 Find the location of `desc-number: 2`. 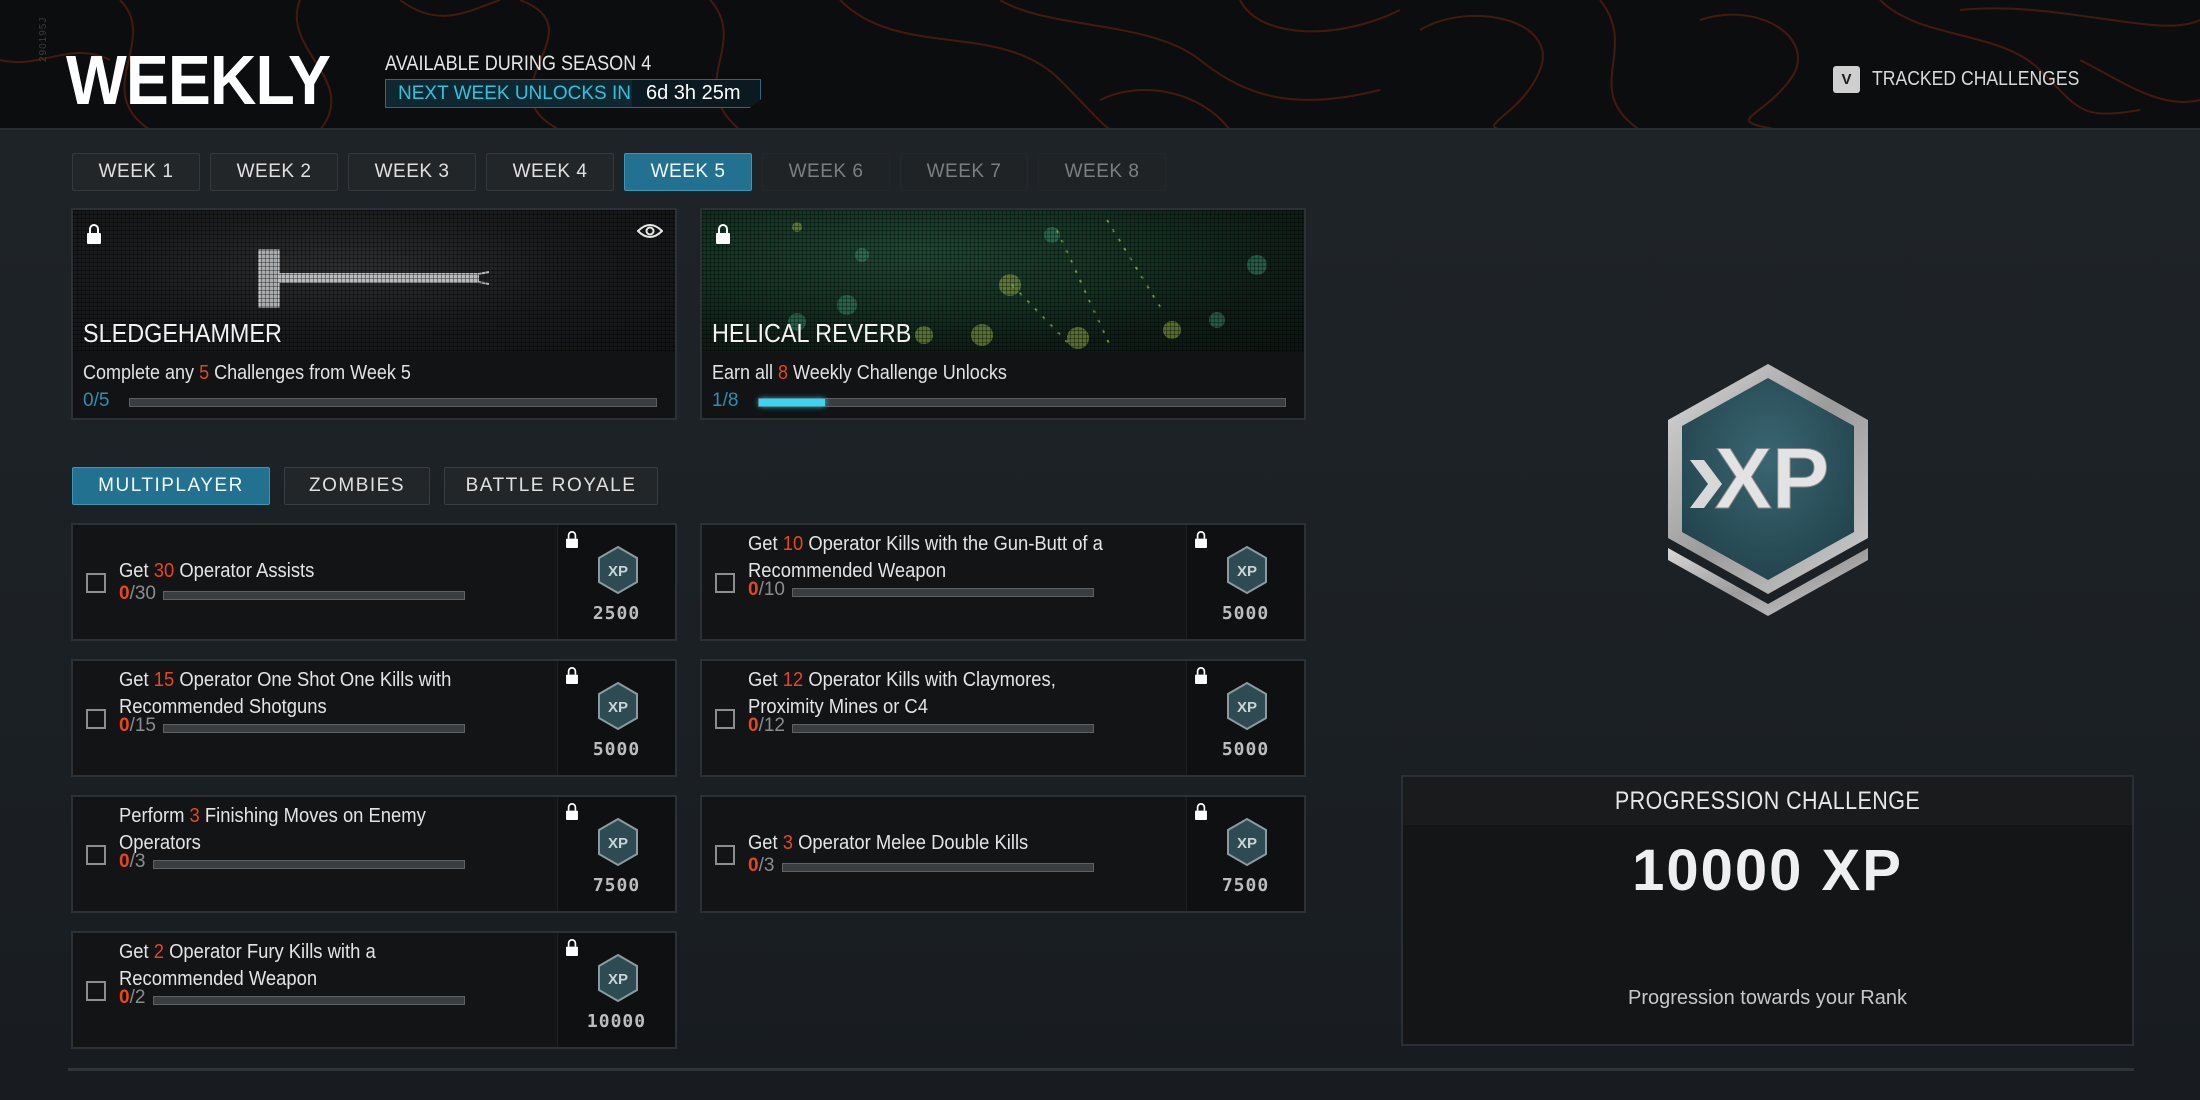

desc-number: 2 is located at coordinates (159, 952).